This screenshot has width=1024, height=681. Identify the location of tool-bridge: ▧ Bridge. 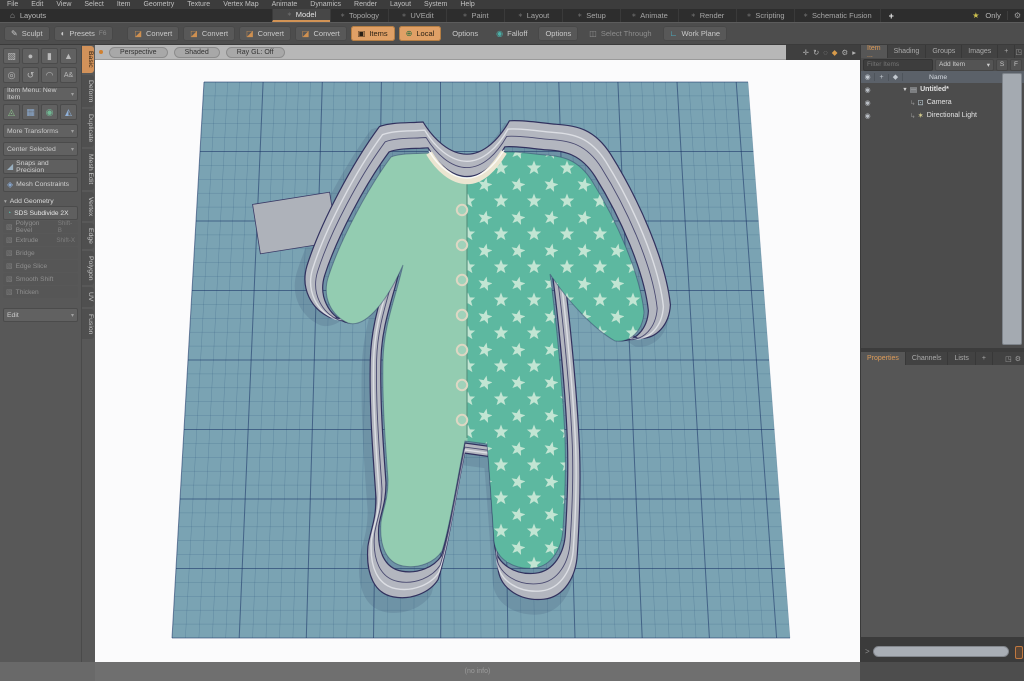
(40, 253).